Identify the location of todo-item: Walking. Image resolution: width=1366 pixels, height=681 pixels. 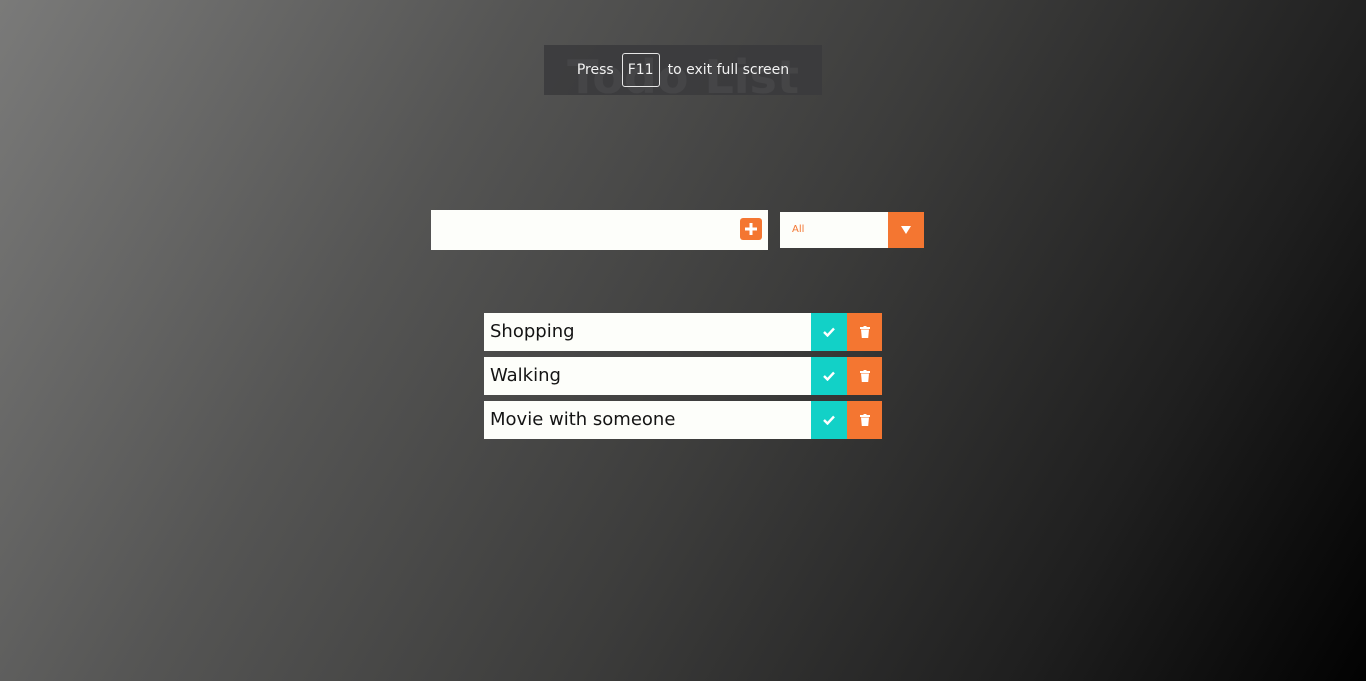
(683, 376).